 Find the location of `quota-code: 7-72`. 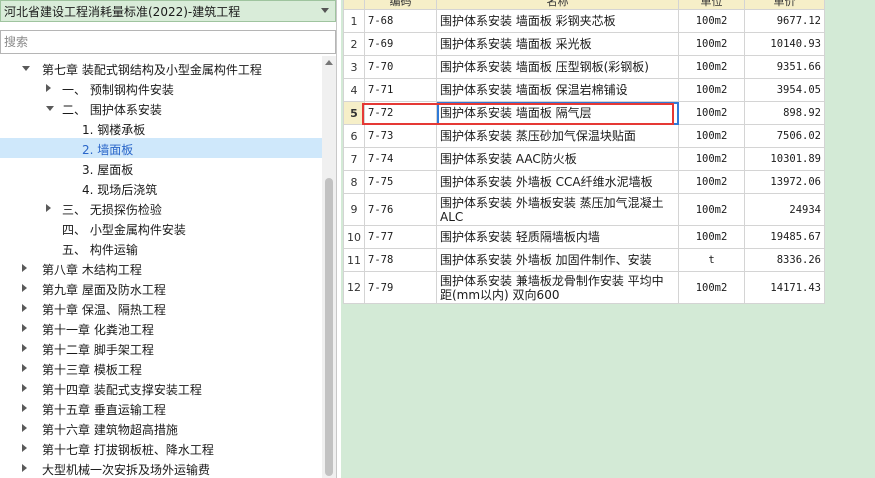

quota-code: 7-72 is located at coordinates (400, 113).